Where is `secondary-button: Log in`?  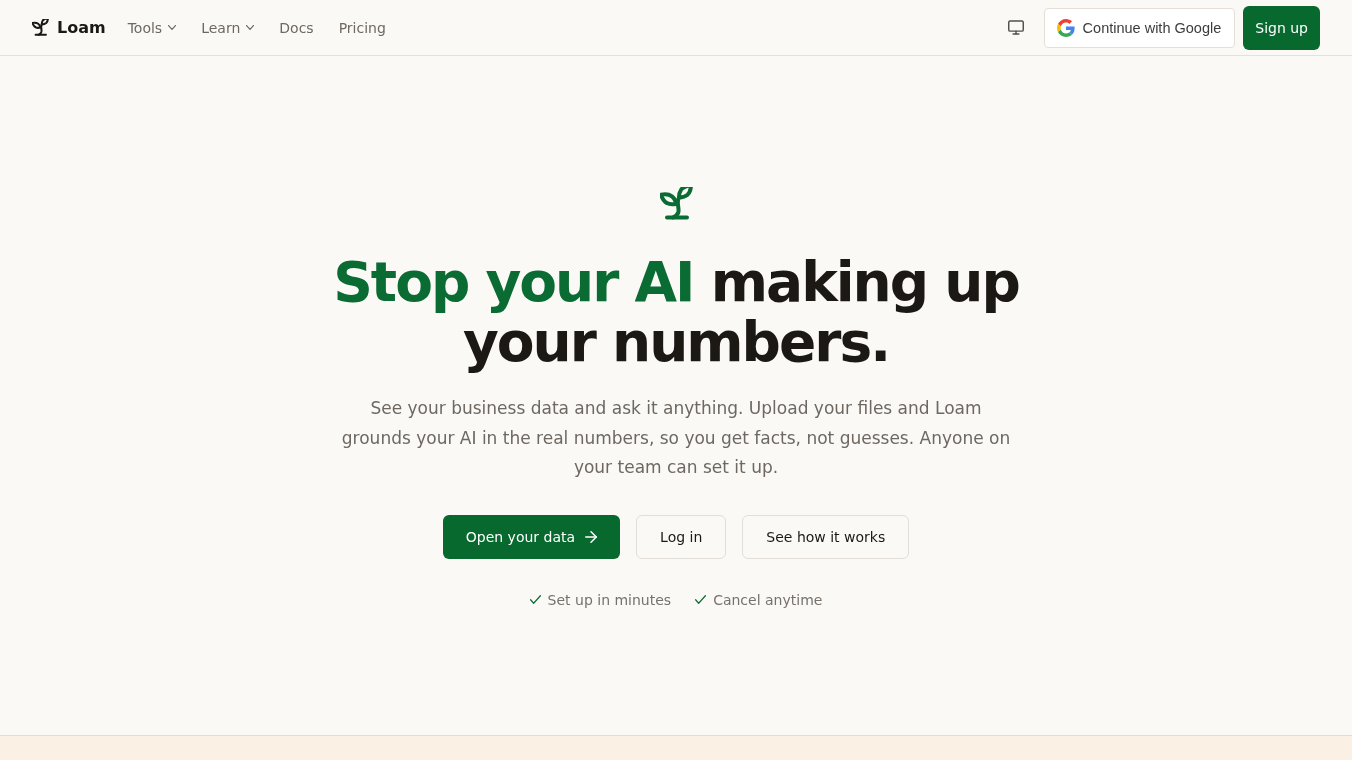 secondary-button: Log in is located at coordinates (681, 536).